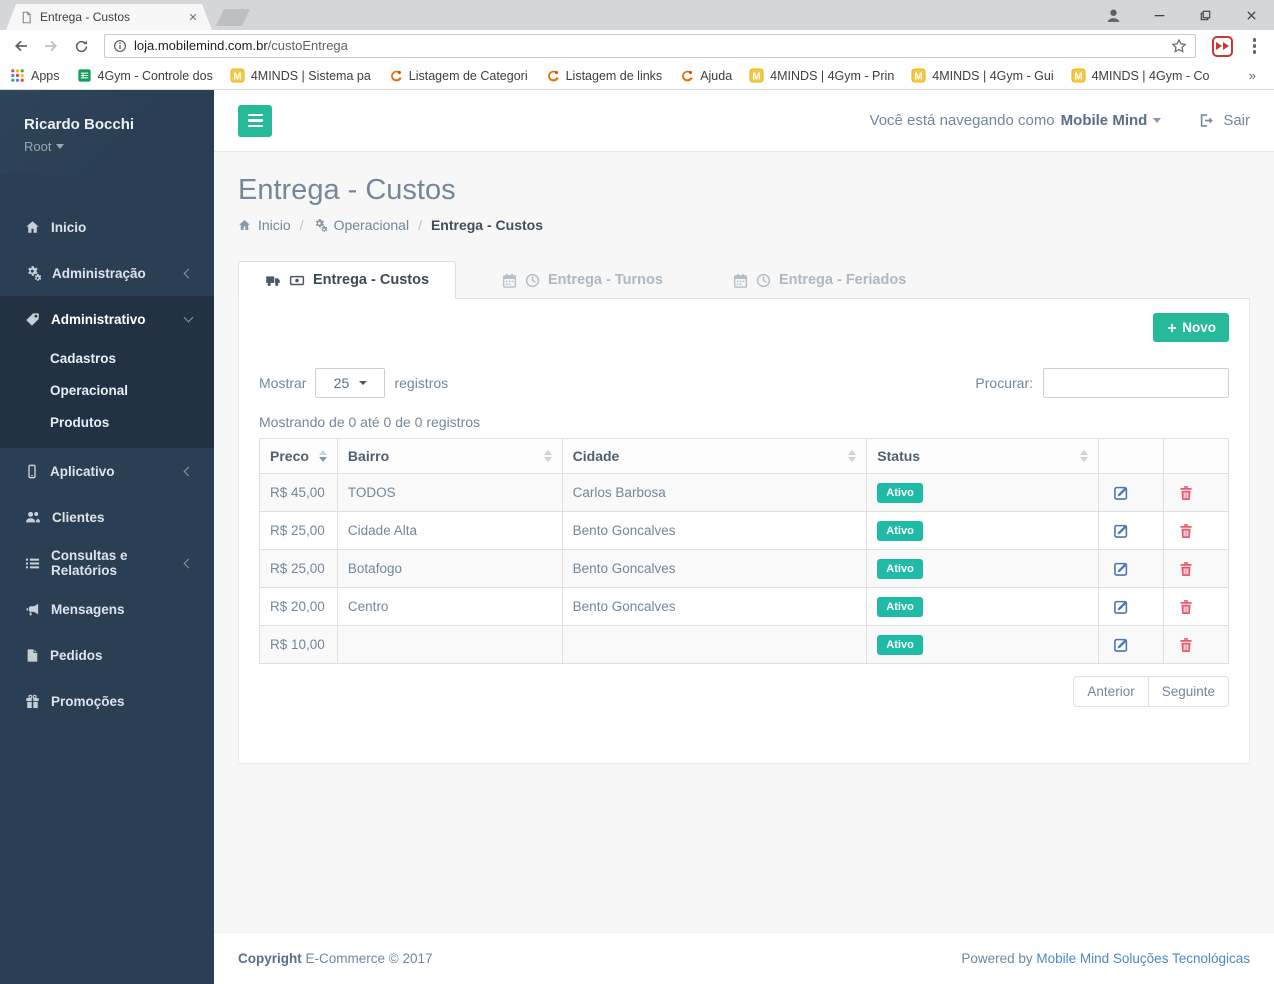 The width and height of the screenshot is (1274, 984). I want to click on profile-name: Ricardo Bocchi, so click(79, 124).